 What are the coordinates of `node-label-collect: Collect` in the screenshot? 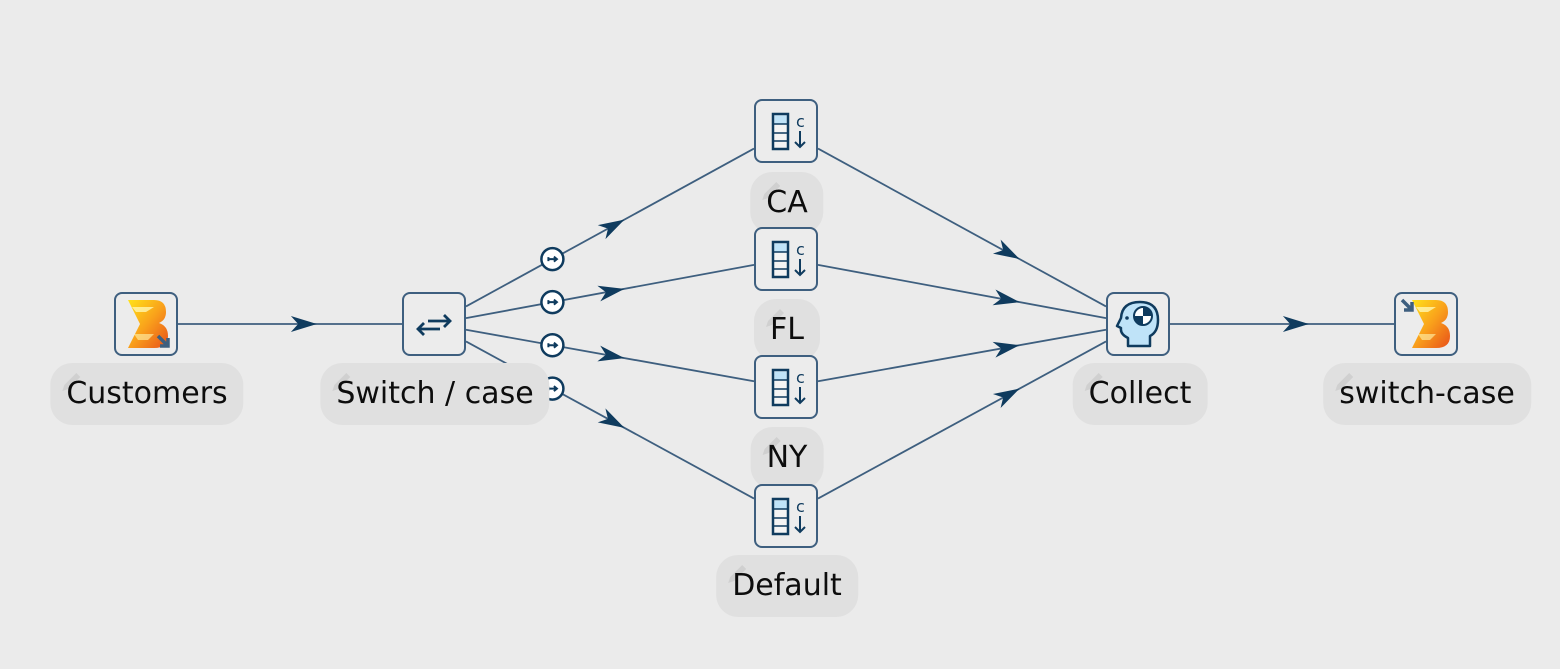 It's located at (1140, 394).